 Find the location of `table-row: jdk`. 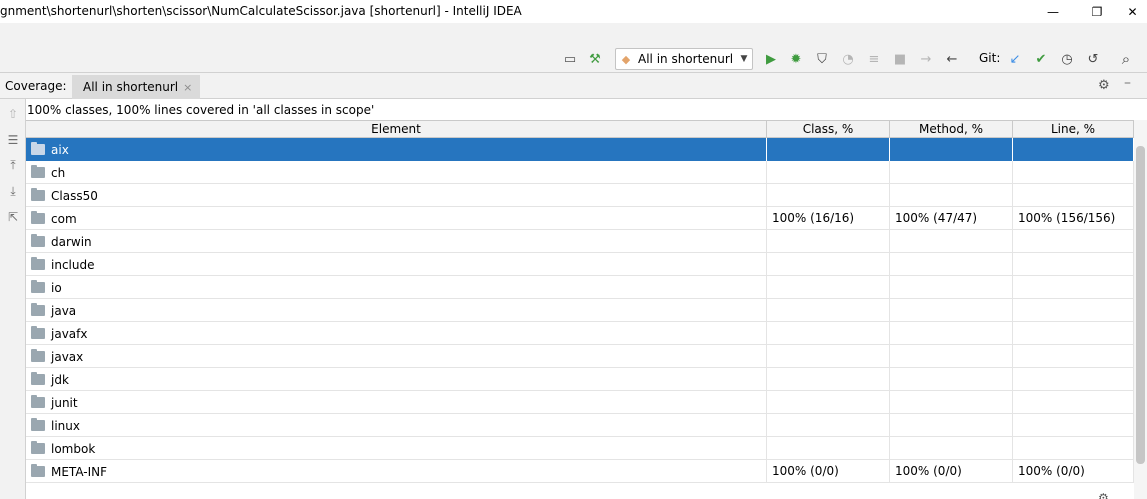

table-row: jdk is located at coordinates (580, 379).